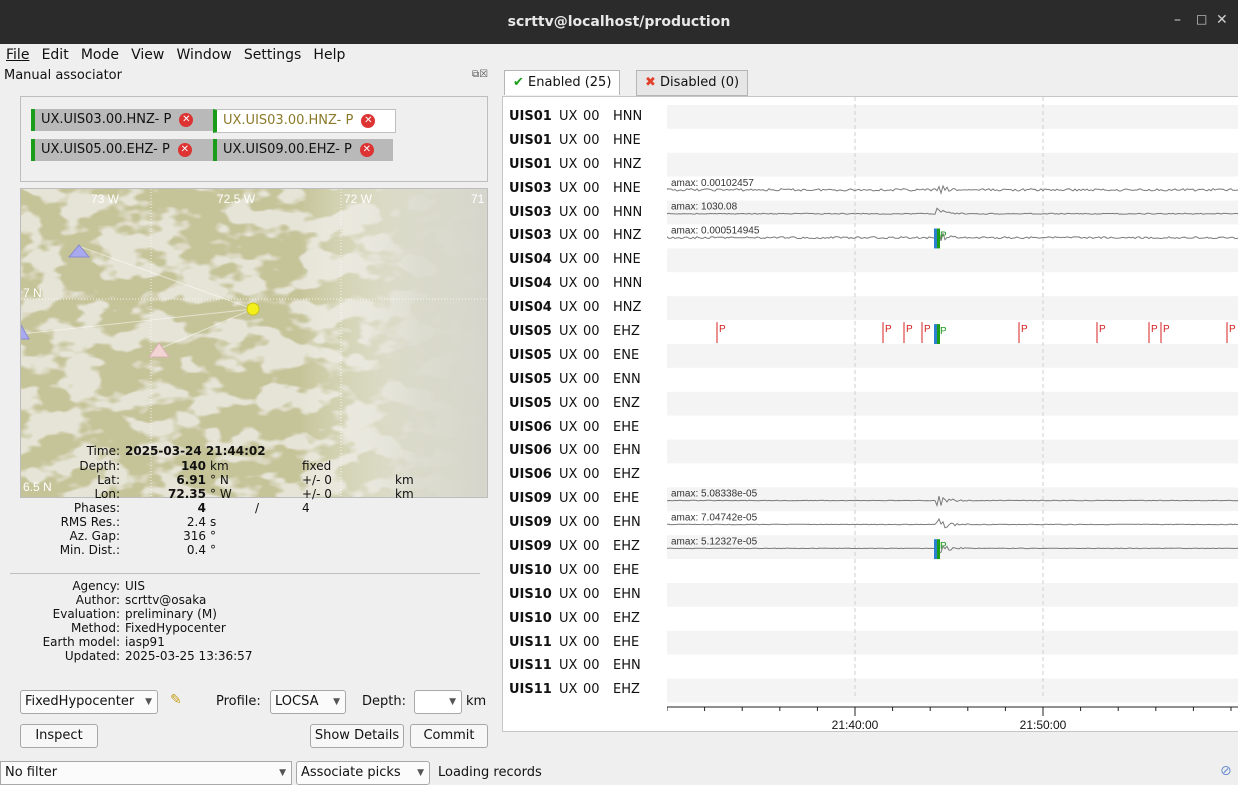 The height and width of the screenshot is (785, 1238). I want to click on inspect-button: Inspect, so click(59, 736).